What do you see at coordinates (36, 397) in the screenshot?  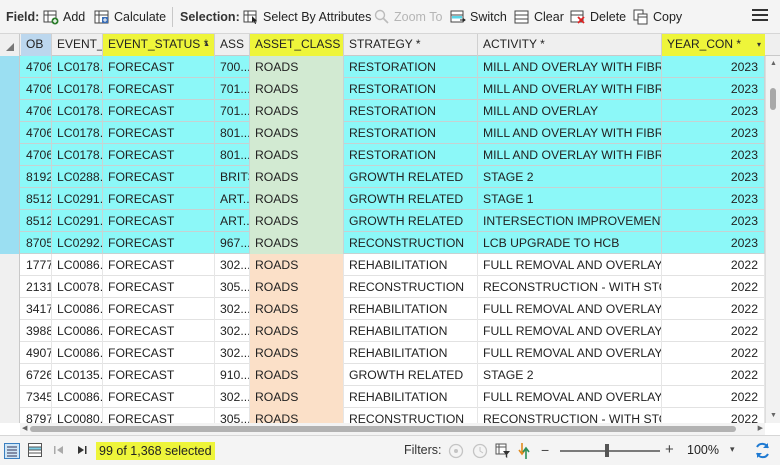 I see `cell-ob: 7345` at bounding box center [36, 397].